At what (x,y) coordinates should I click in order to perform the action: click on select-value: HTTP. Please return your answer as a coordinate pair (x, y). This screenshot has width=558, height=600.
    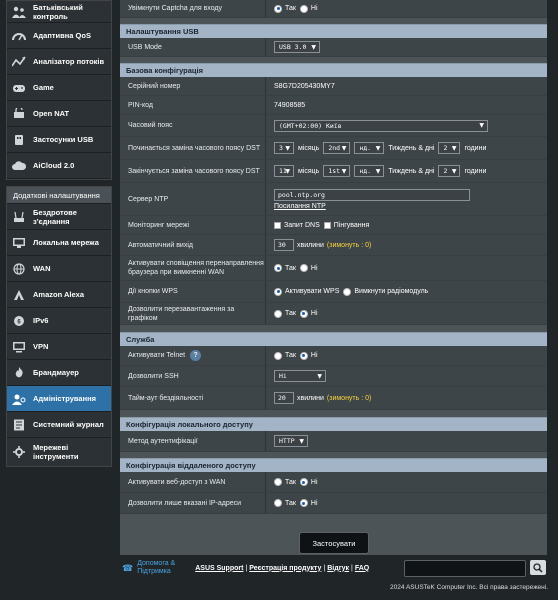
    Looking at the image, I should click on (287, 441).